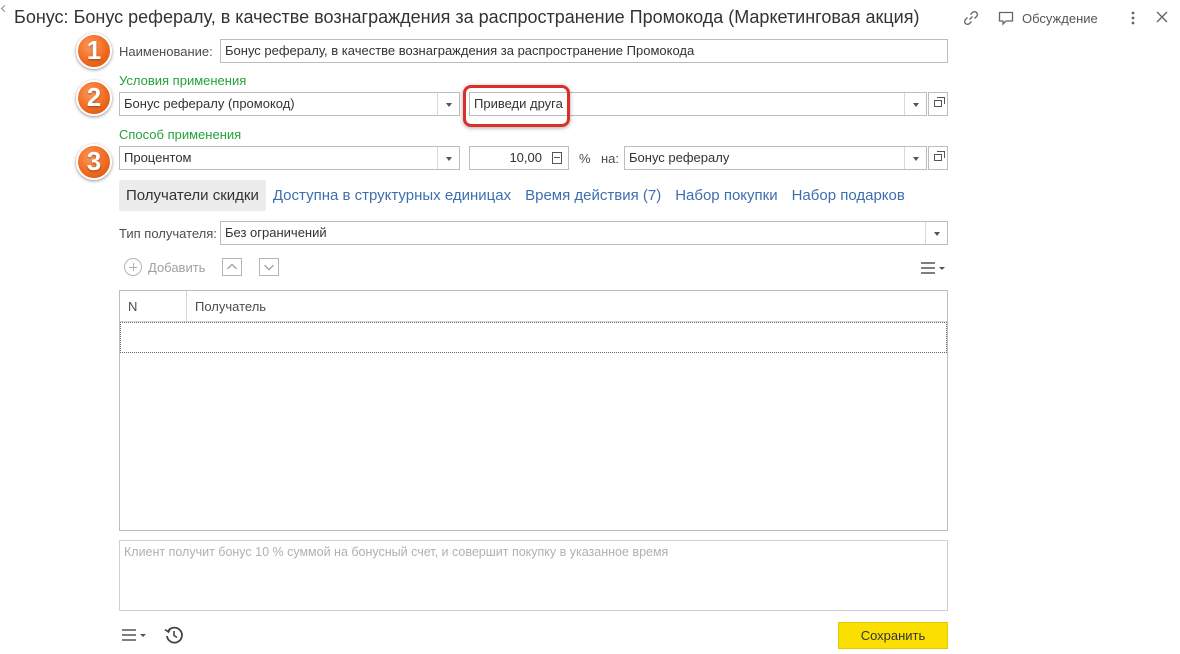 This screenshot has width=1180, height=654. Describe the element at coordinates (94, 51) in the screenshot. I see `step-badge-1: 1` at that location.